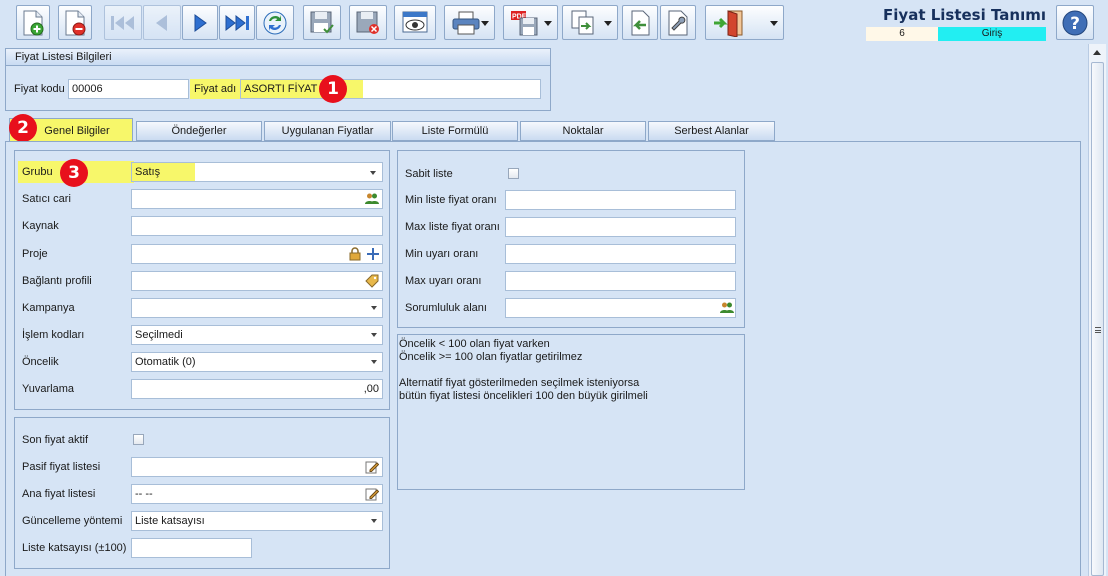  What do you see at coordinates (1097, 319) in the screenshot?
I see `scrollbar-thumb` at bounding box center [1097, 319].